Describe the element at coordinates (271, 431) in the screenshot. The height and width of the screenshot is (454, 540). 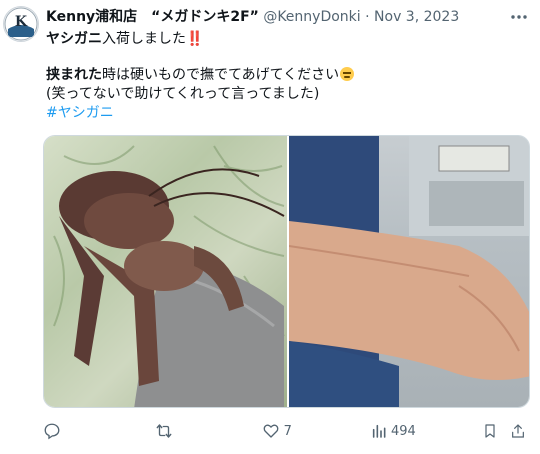
I see `heart-icon` at that location.